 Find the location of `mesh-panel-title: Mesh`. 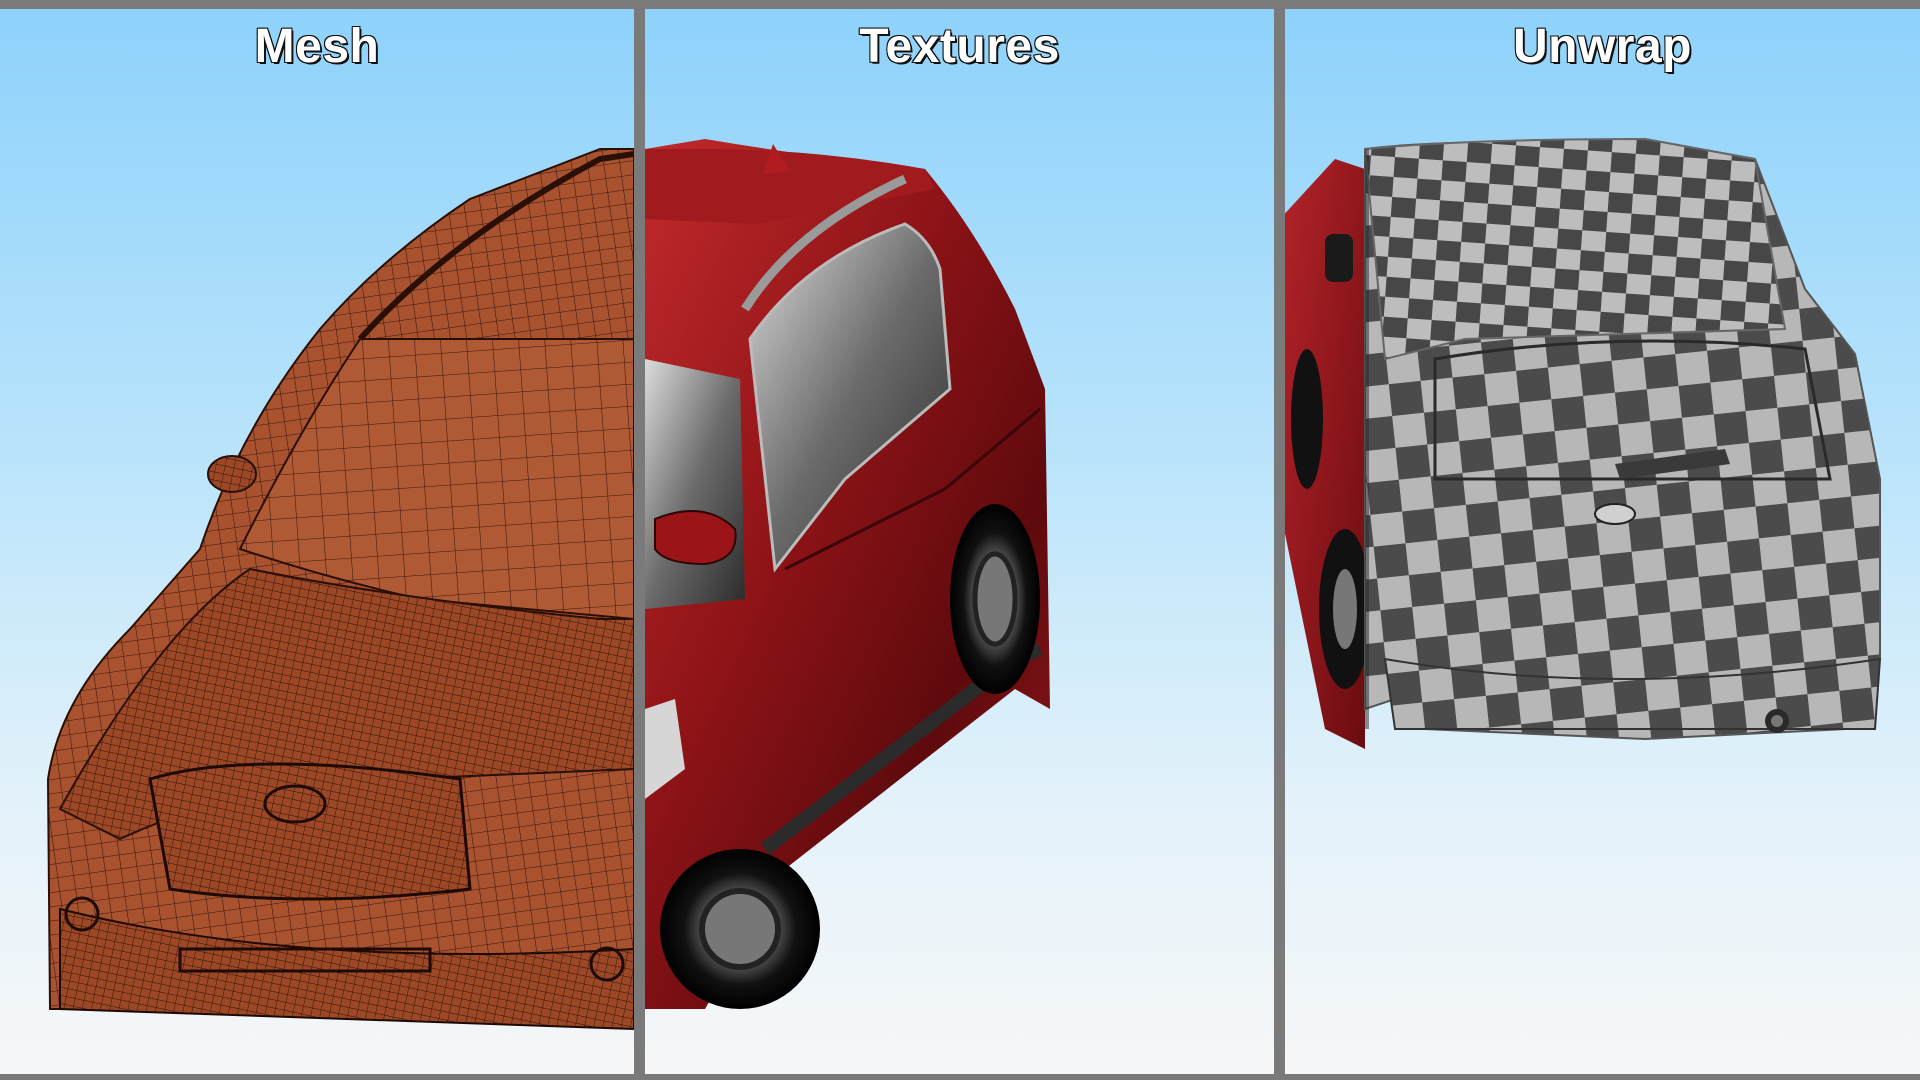

mesh-panel-title: Mesh is located at coordinates (317, 46).